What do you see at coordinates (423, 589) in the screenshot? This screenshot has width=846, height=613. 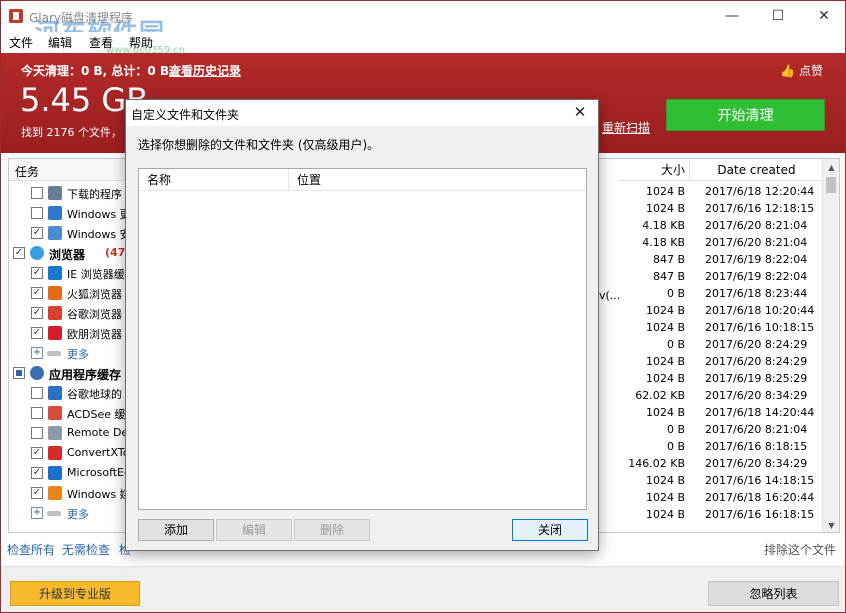 I see `footer-bar: 升级到专业版 忽略列表` at bounding box center [423, 589].